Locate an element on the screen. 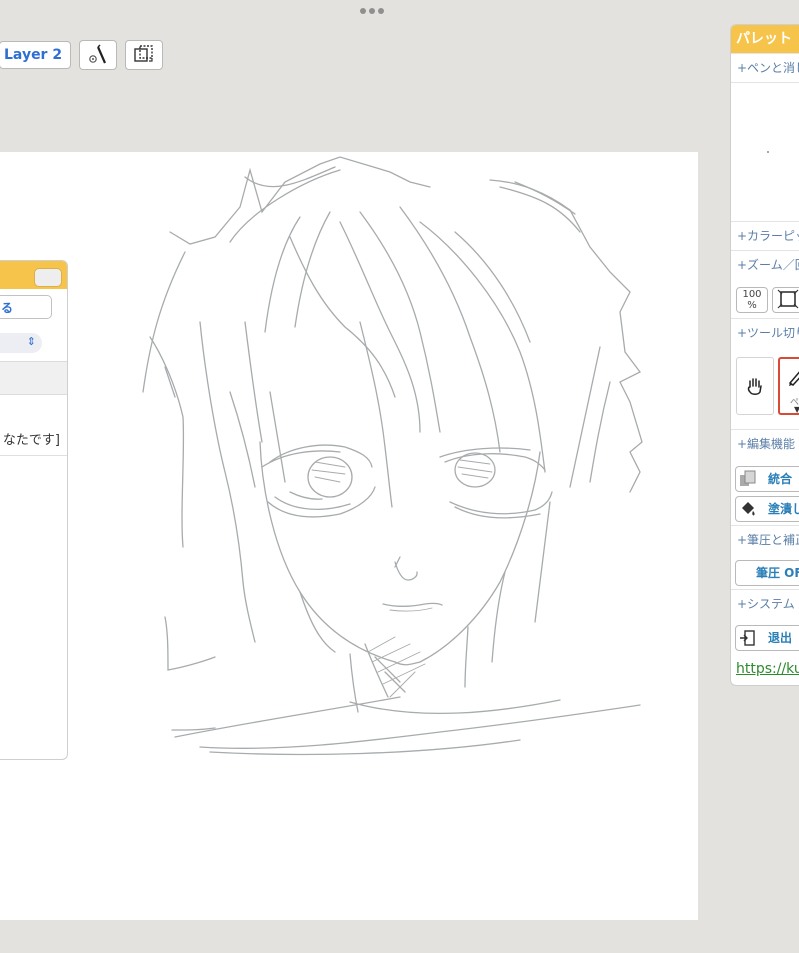 This screenshot has width=799, height=953. website-link: https://ku is located at coordinates (767, 669).